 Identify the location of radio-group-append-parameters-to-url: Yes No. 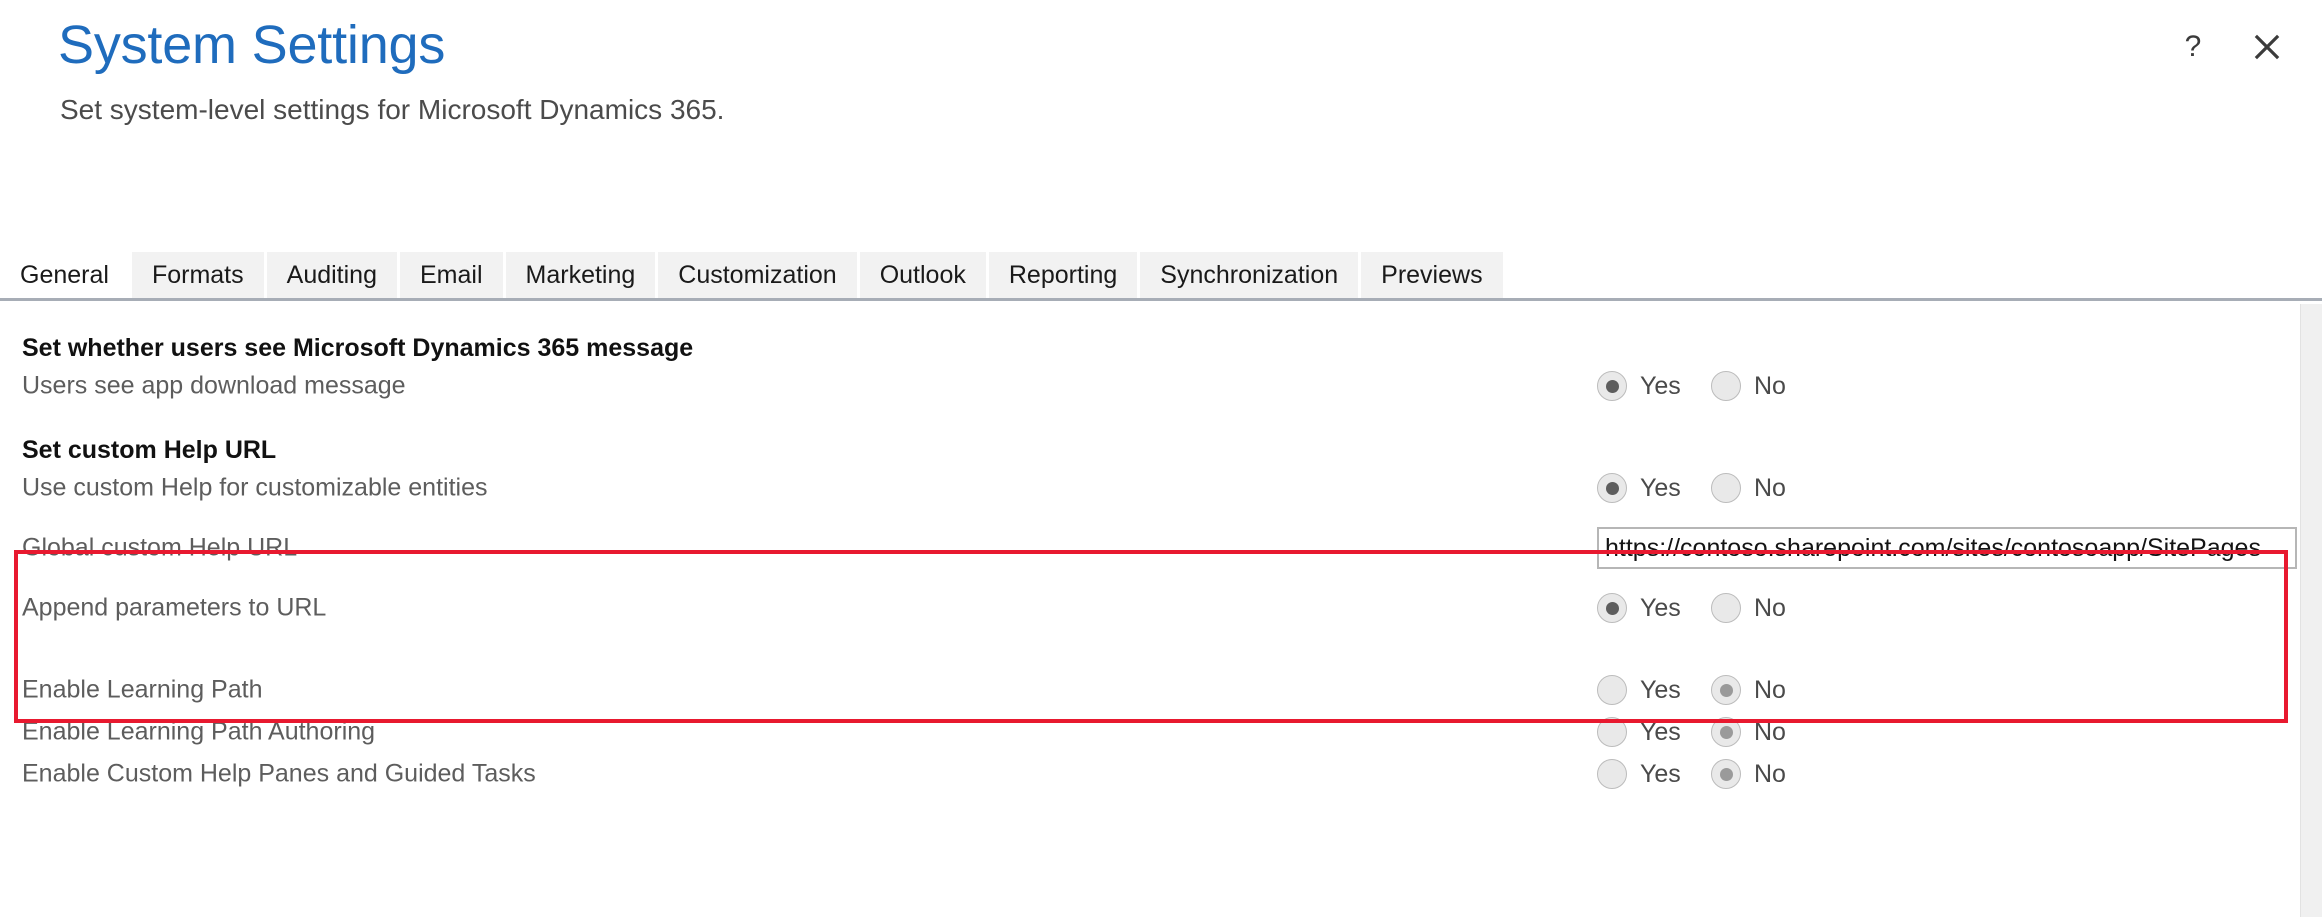
(1711, 608).